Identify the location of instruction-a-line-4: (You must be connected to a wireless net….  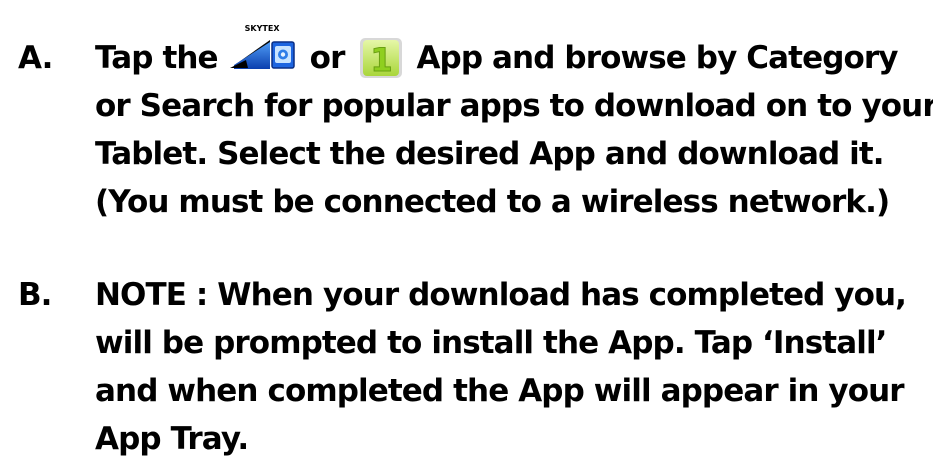
(492, 202).